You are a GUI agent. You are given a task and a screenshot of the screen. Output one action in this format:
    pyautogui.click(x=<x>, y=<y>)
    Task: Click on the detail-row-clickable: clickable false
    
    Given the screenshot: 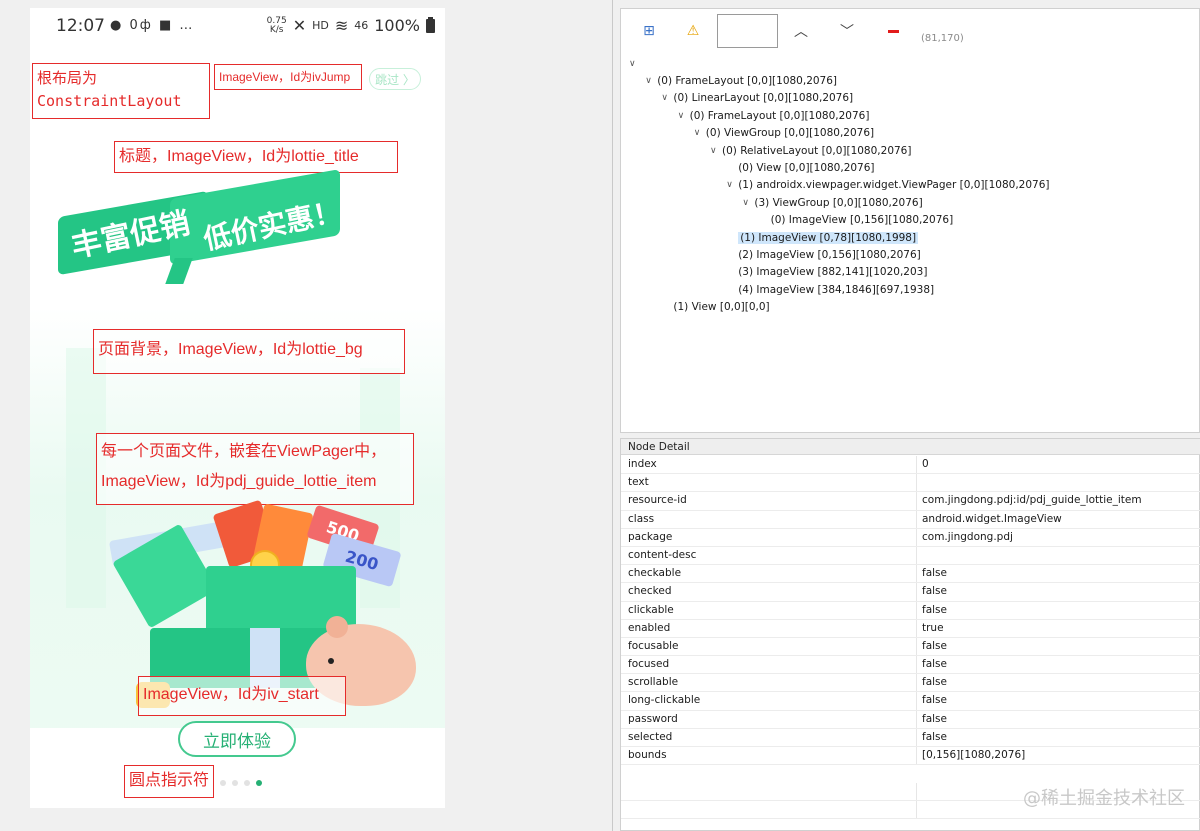 What is the action you would take?
    pyautogui.click(x=910, y=610)
    